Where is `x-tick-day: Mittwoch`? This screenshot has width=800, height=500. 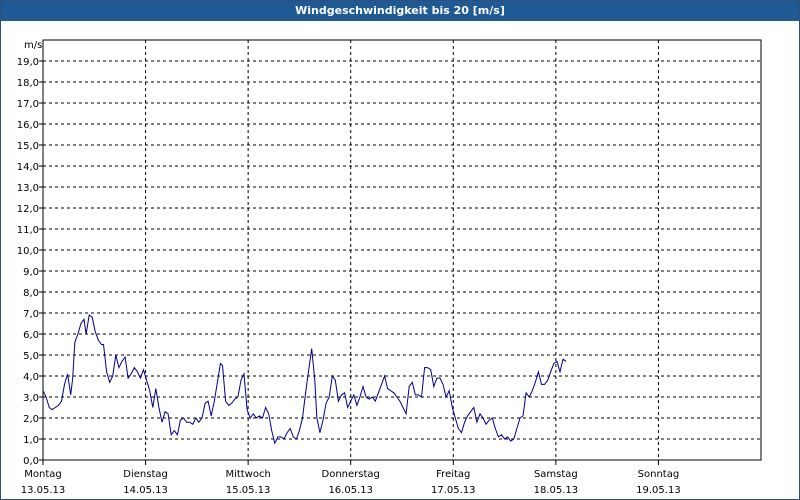
x-tick-day: Mittwoch is located at coordinates (247, 474).